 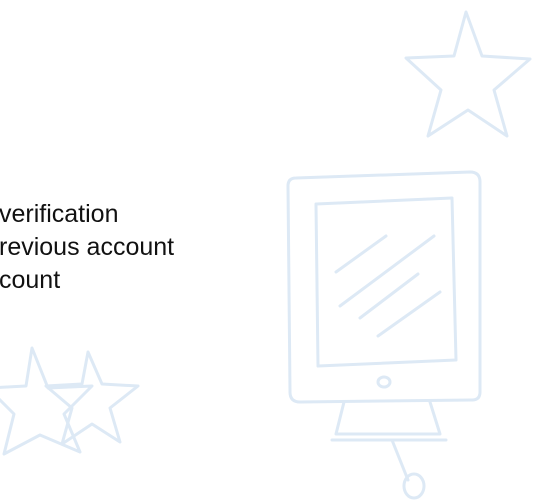 I want to click on text-line-previous-account: revious account, so click(x=87, y=247).